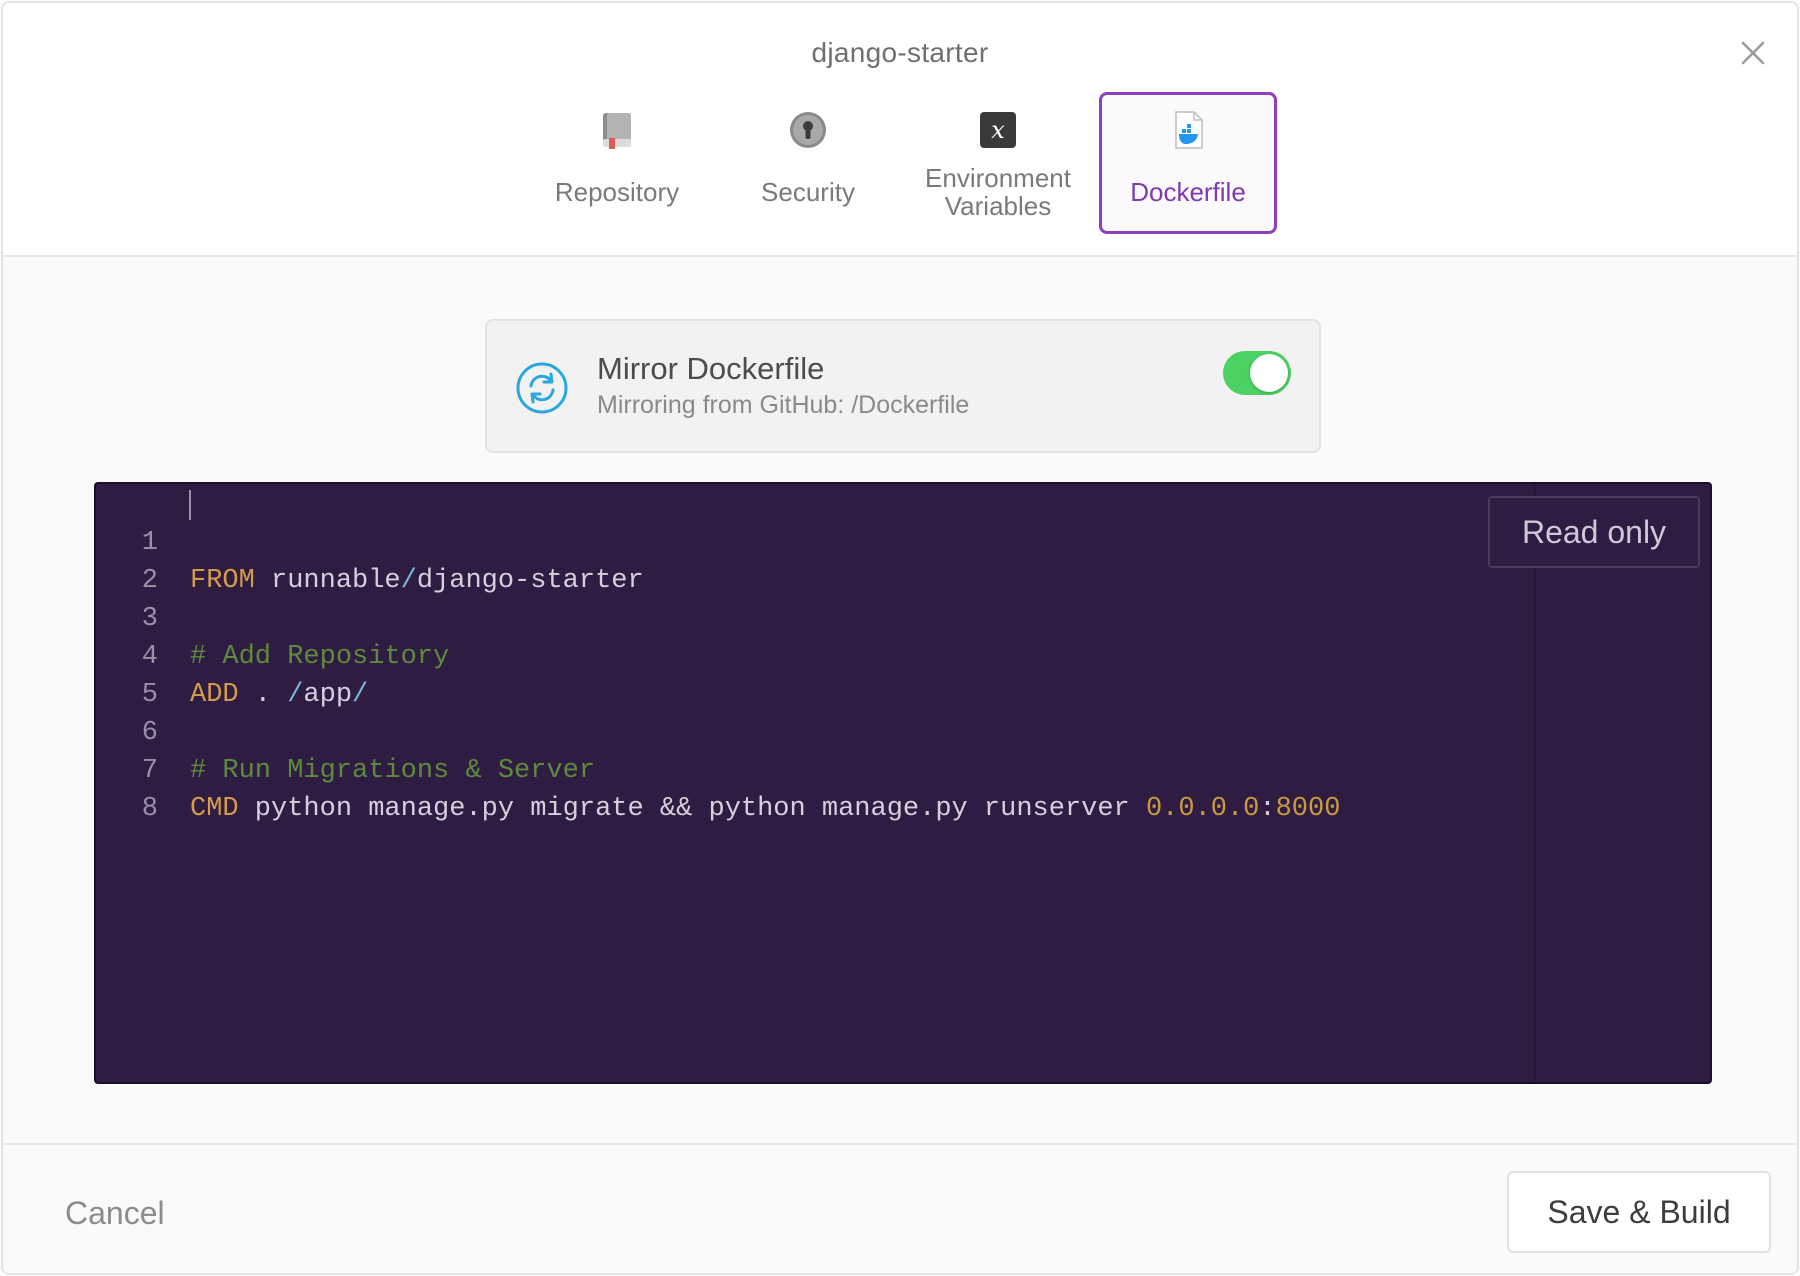 This screenshot has width=1800, height=1276. I want to click on cancel-button: Cancel, so click(115, 1213).